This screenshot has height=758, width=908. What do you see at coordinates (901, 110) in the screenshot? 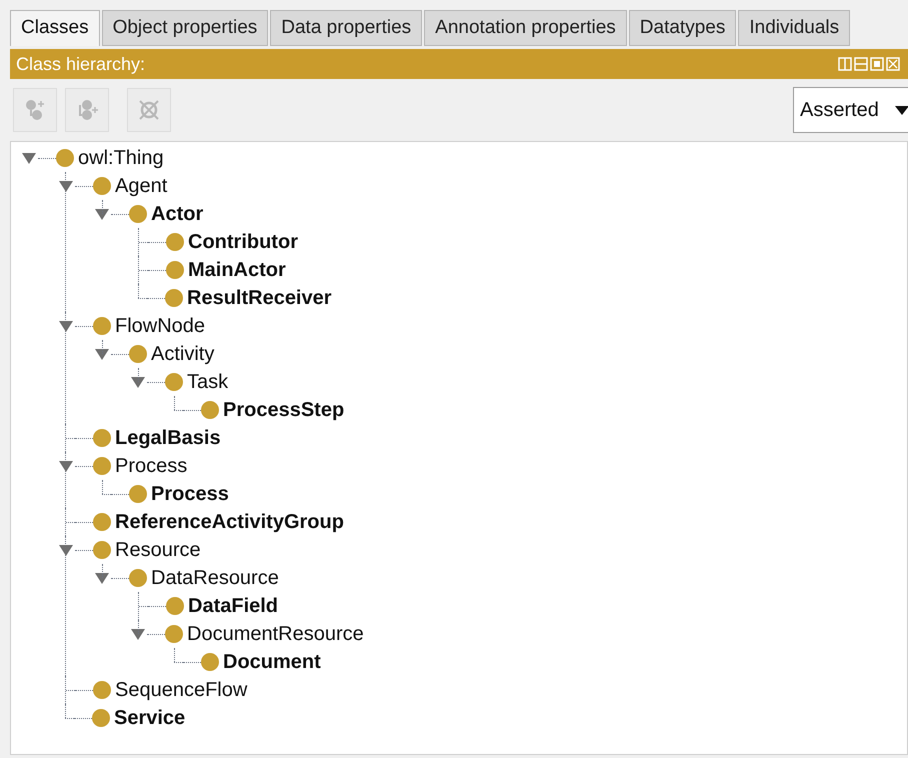
I see `caret-icon` at bounding box center [901, 110].